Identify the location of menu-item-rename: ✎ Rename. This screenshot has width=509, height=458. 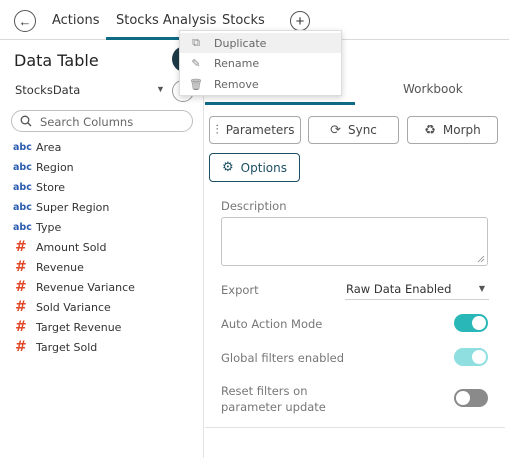
(260, 63).